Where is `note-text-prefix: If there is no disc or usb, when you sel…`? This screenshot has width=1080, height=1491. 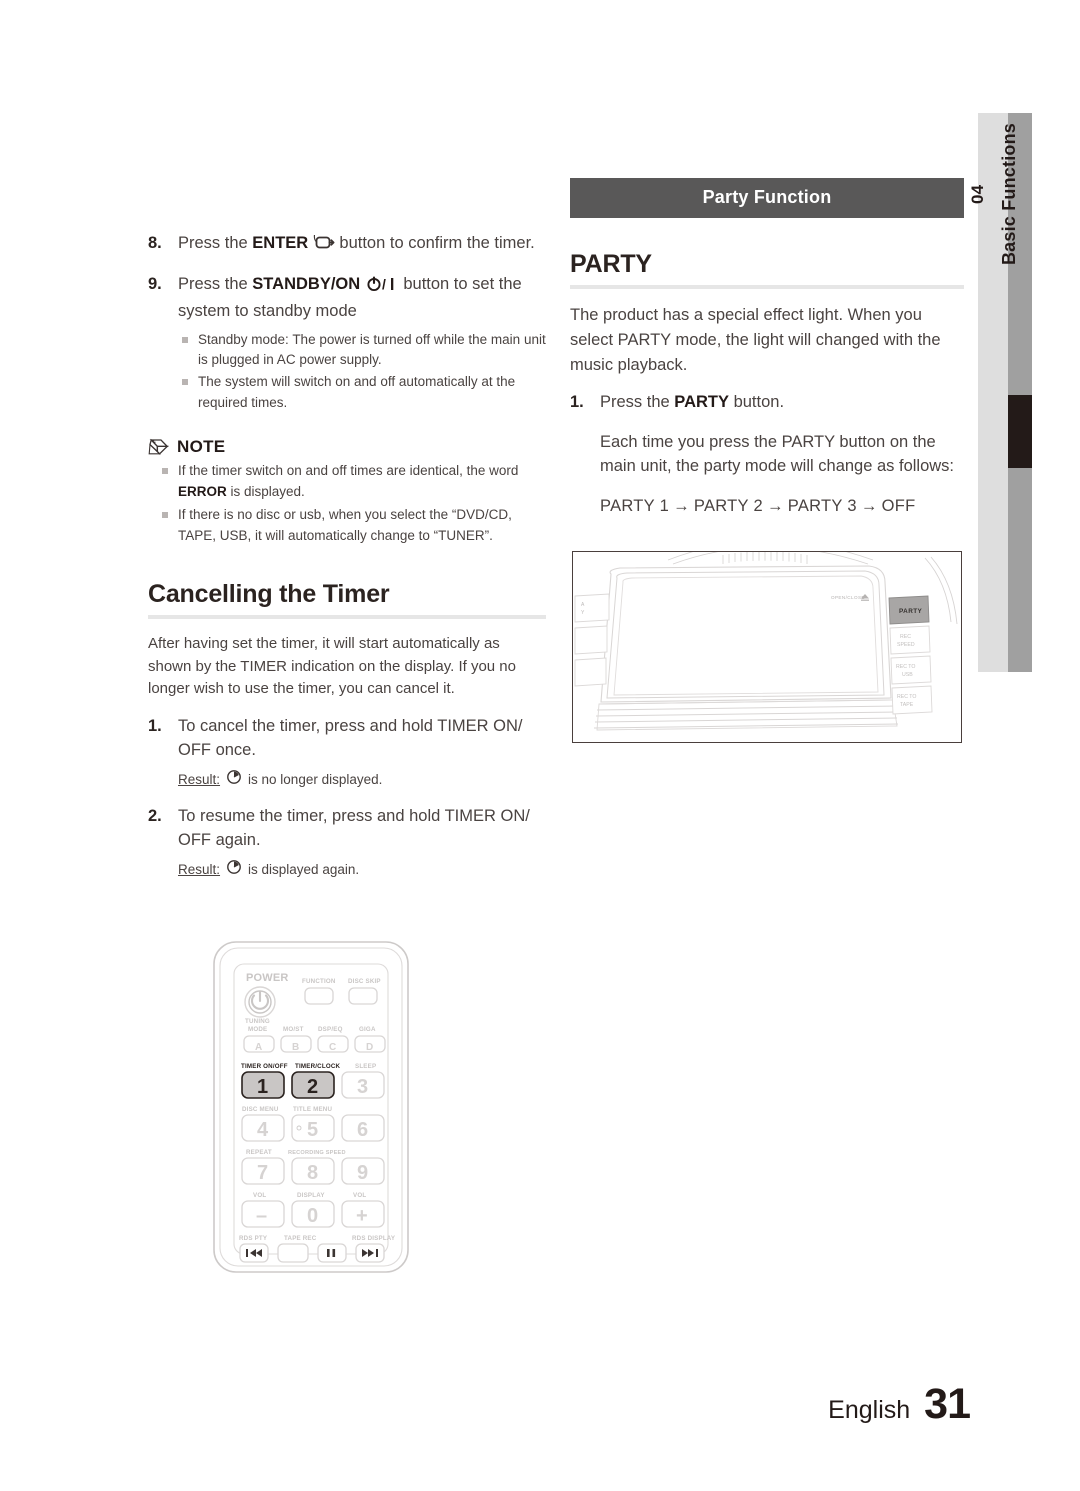
note-text-prefix: If there is no disc or usb, when you sel… is located at coordinates (345, 524).